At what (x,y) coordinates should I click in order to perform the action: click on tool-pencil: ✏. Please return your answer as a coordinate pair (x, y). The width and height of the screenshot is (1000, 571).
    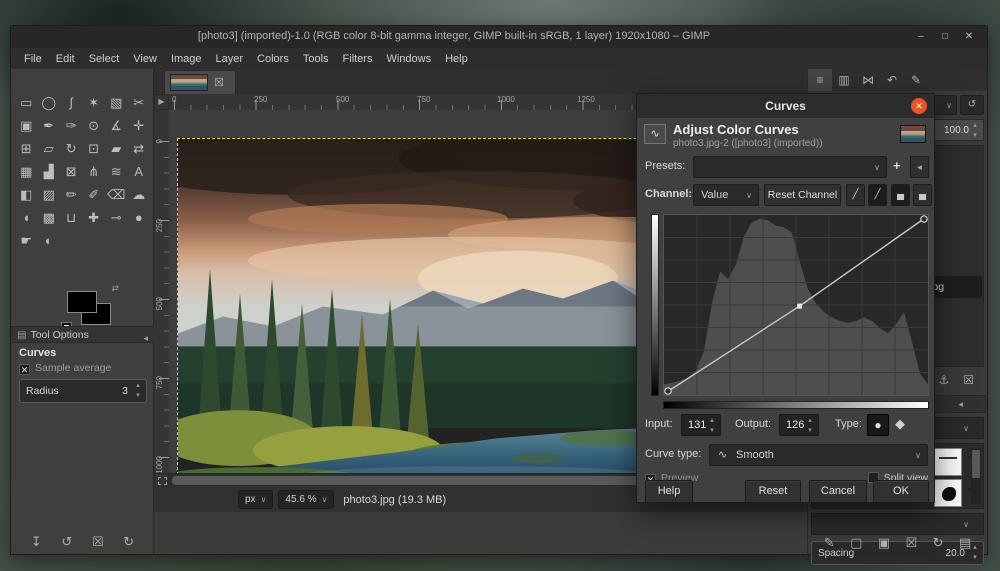
    Looking at the image, I should click on (71, 194).